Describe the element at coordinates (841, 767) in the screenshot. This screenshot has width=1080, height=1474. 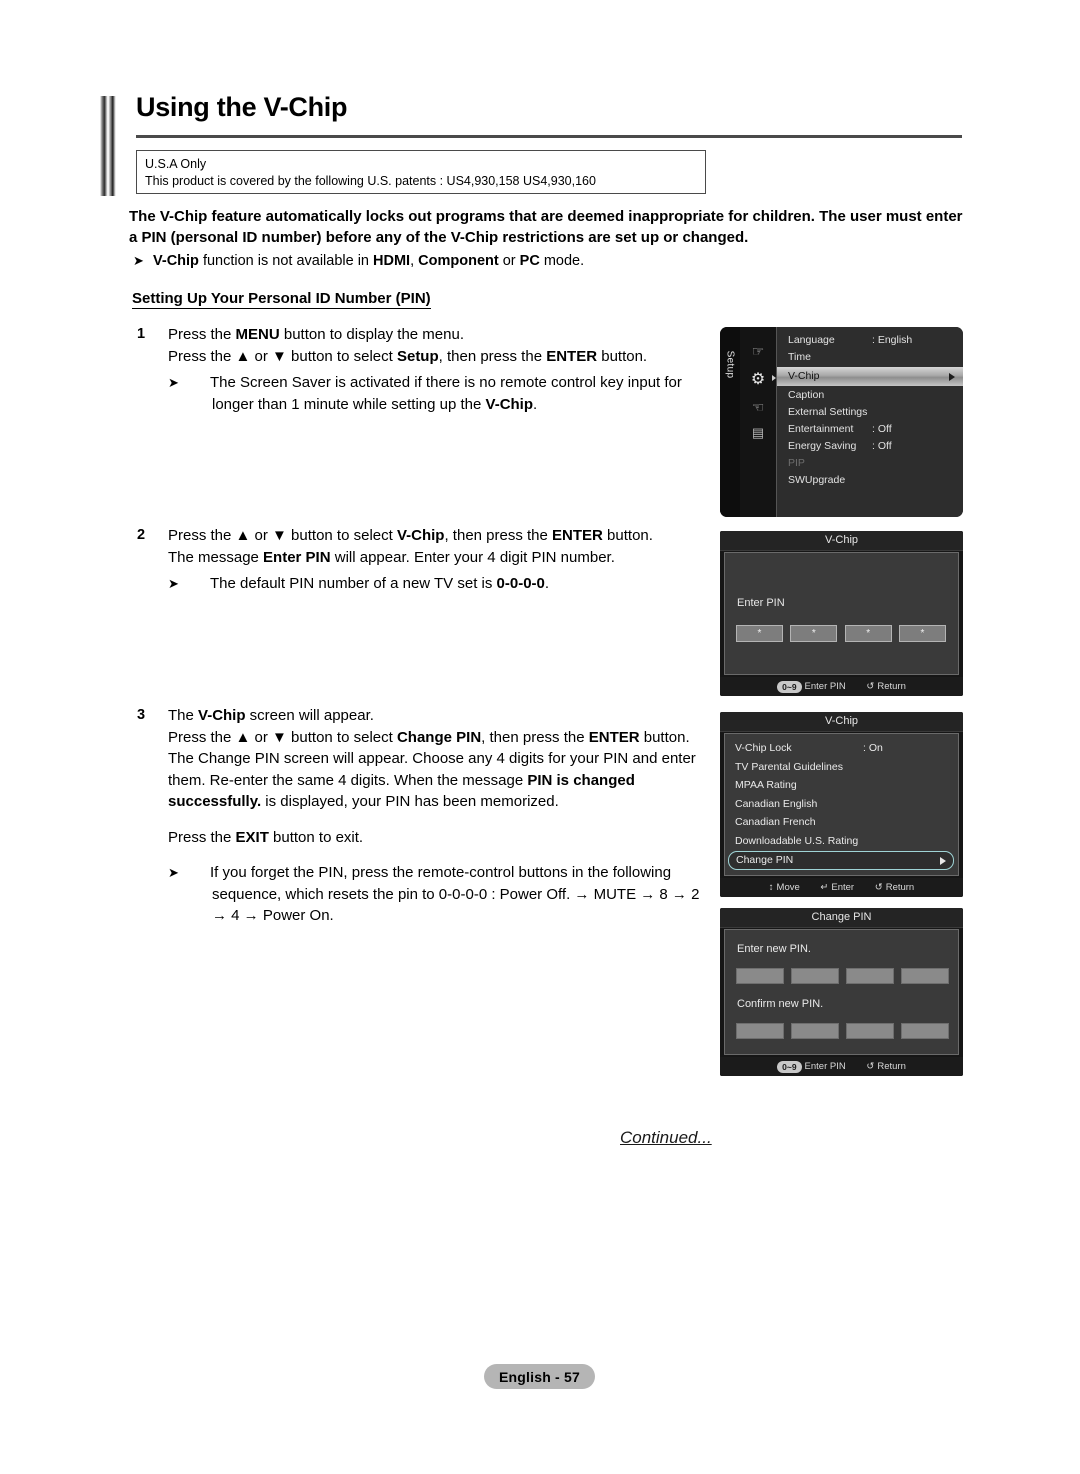
I see `osd-vchip-row-tv-parental-guidelines: TV Parental Guidelines` at that location.